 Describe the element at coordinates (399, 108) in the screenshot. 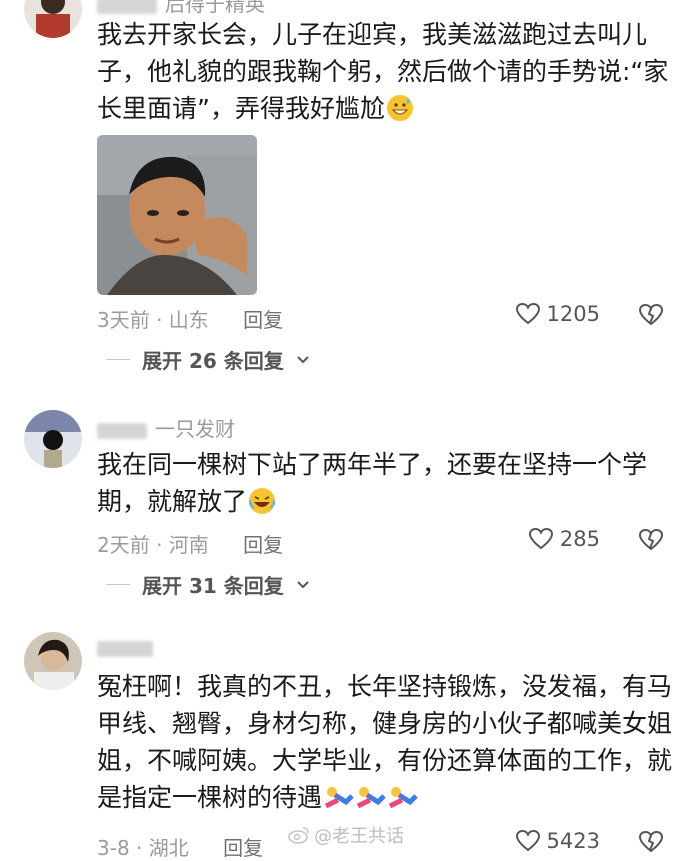

I see `grinning-sweat-emoji-icon` at that location.